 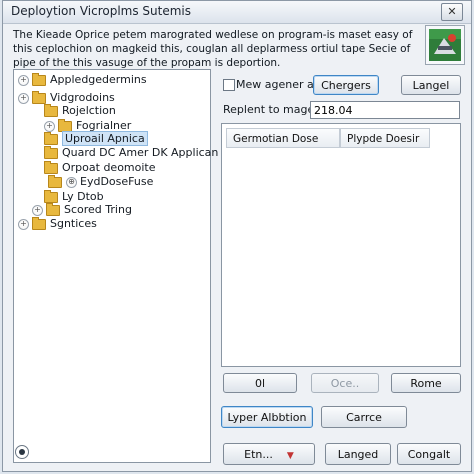 I want to click on tree-item-label: Ly Dtob, so click(x=83, y=196).